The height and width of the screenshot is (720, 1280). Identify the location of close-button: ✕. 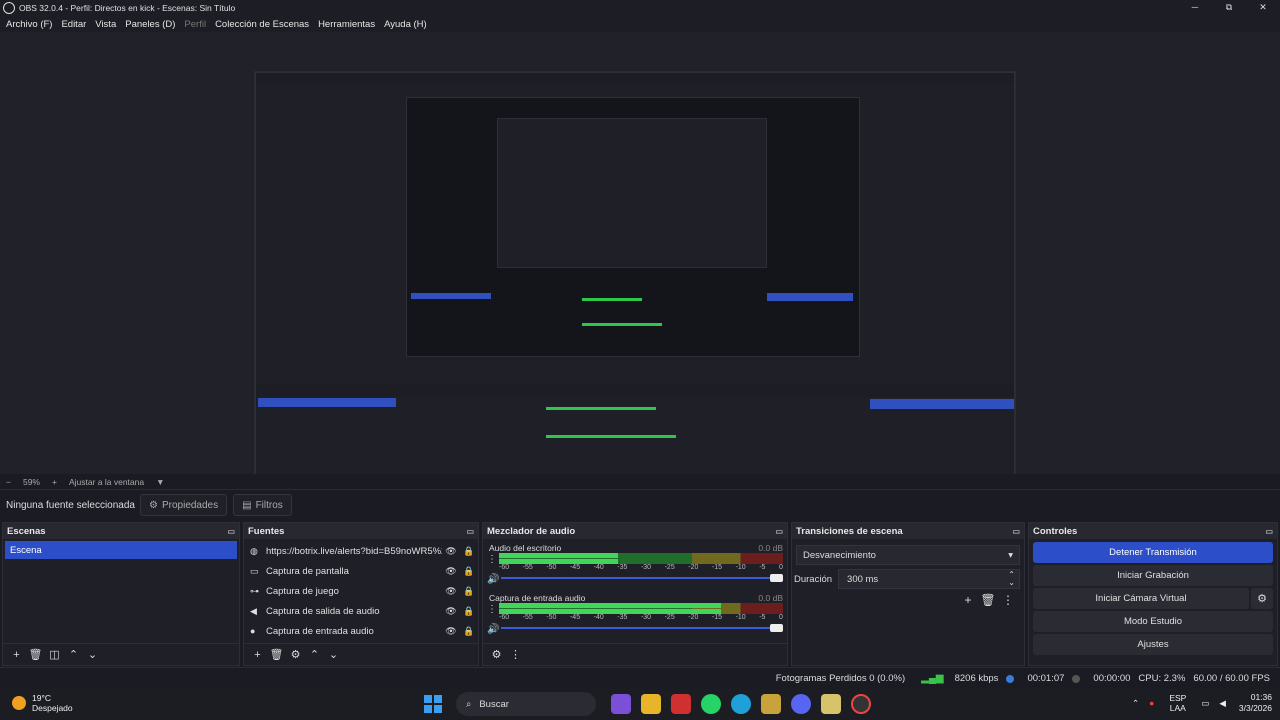
(1263, 8).